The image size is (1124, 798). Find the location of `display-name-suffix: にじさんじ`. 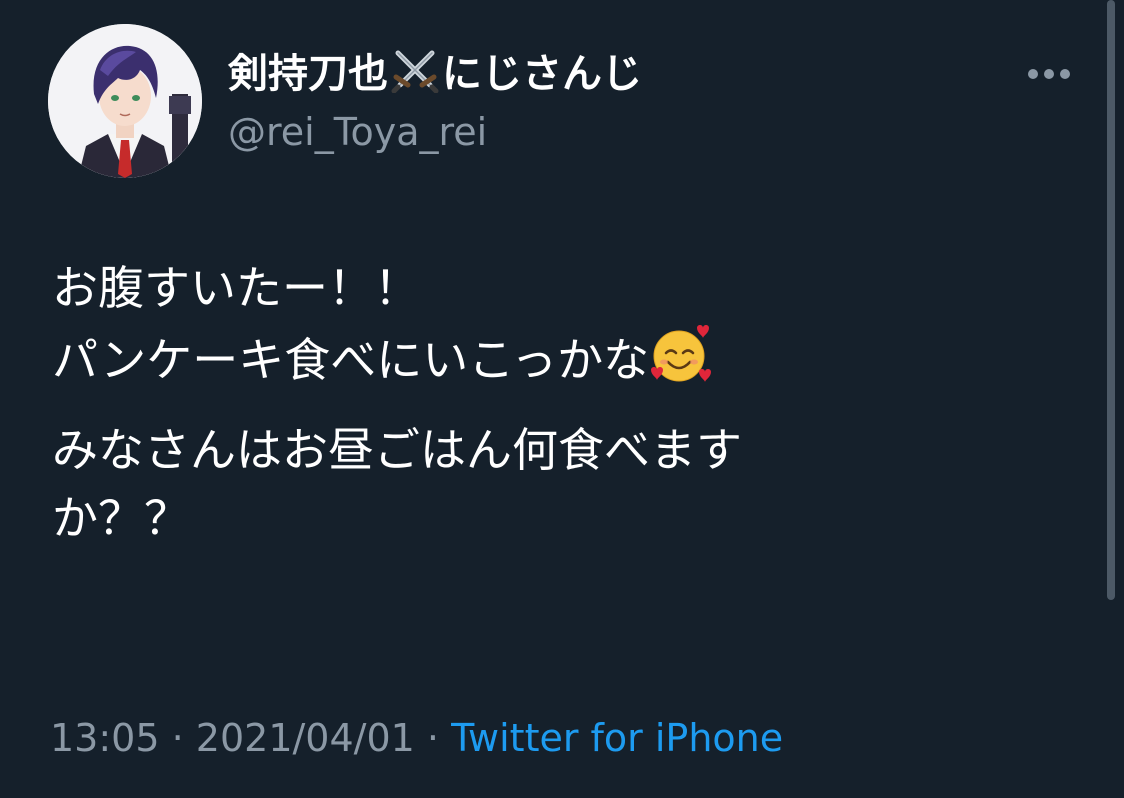

display-name-suffix: にじさんじ is located at coordinates (542, 74).